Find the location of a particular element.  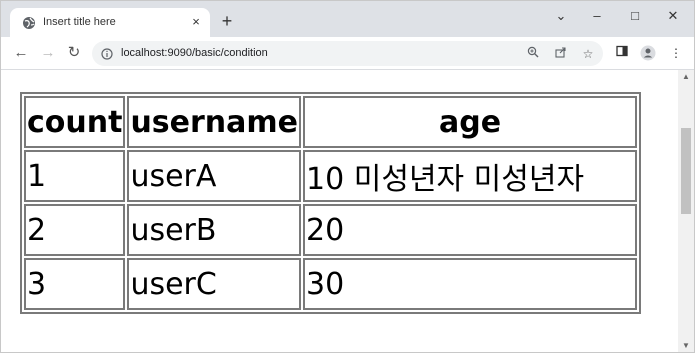

globe-icon is located at coordinates (29, 23).